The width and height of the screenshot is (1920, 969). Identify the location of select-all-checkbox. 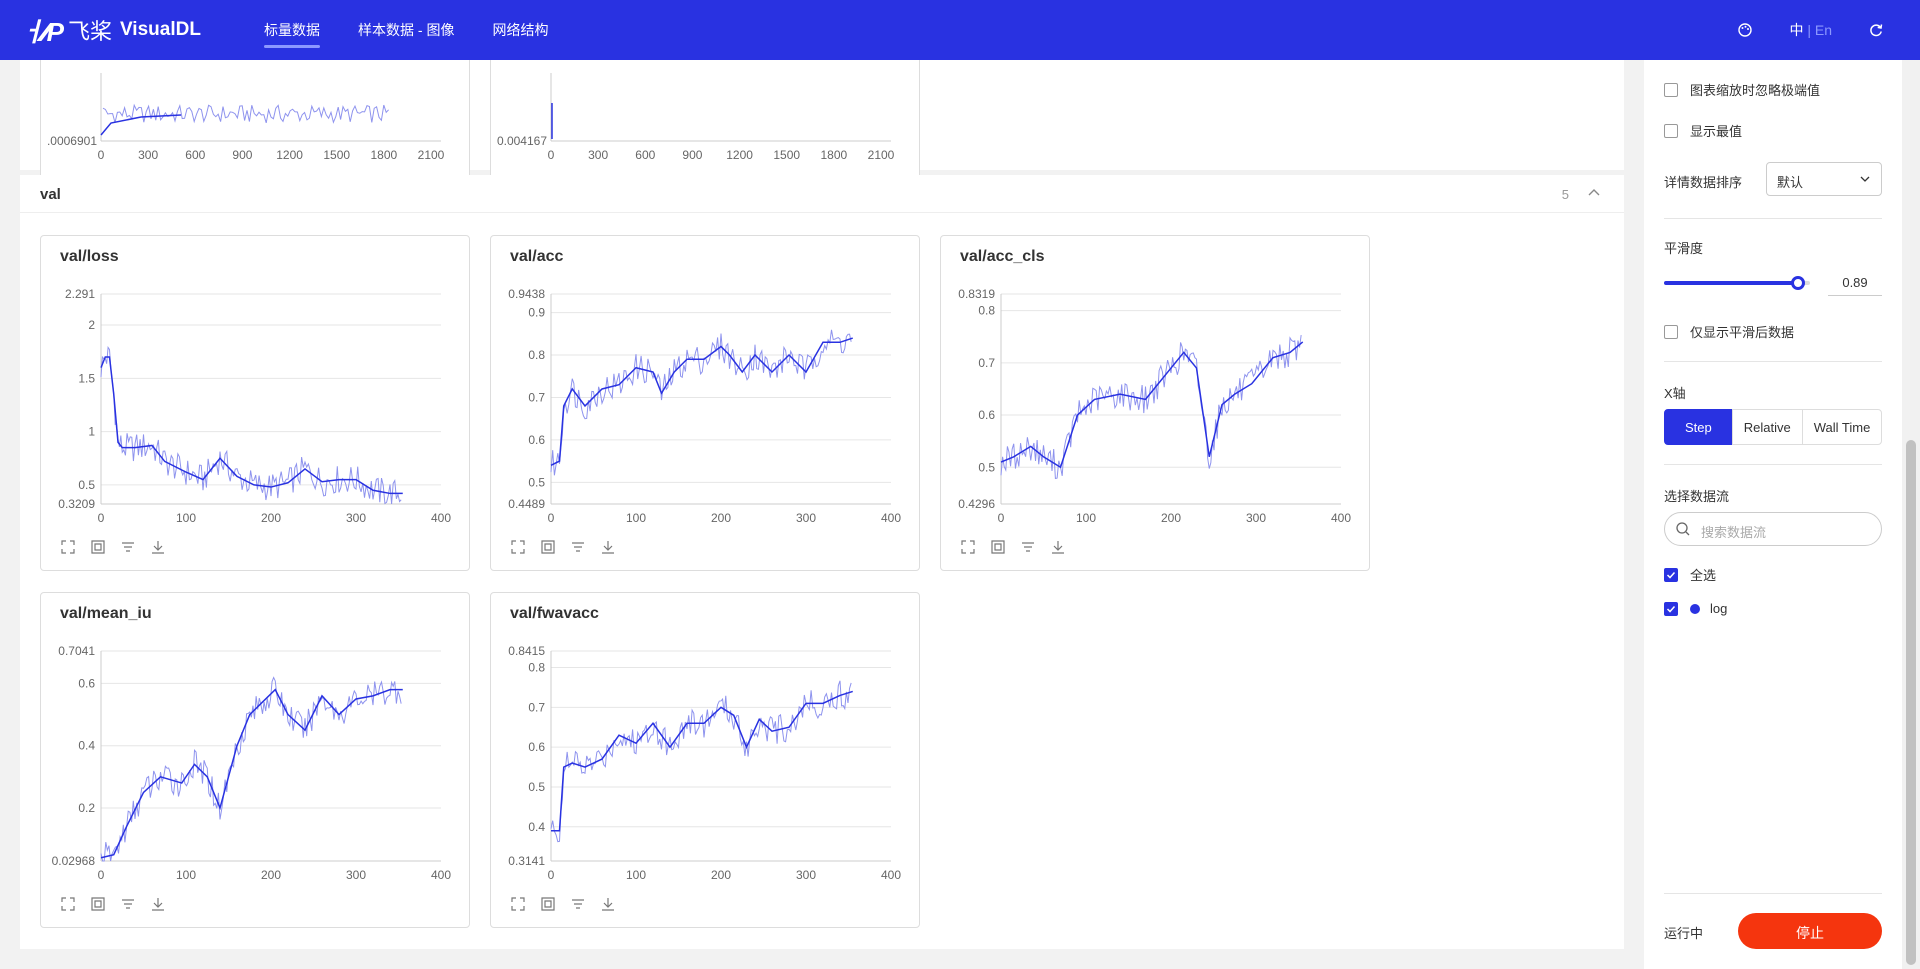
(1671, 574).